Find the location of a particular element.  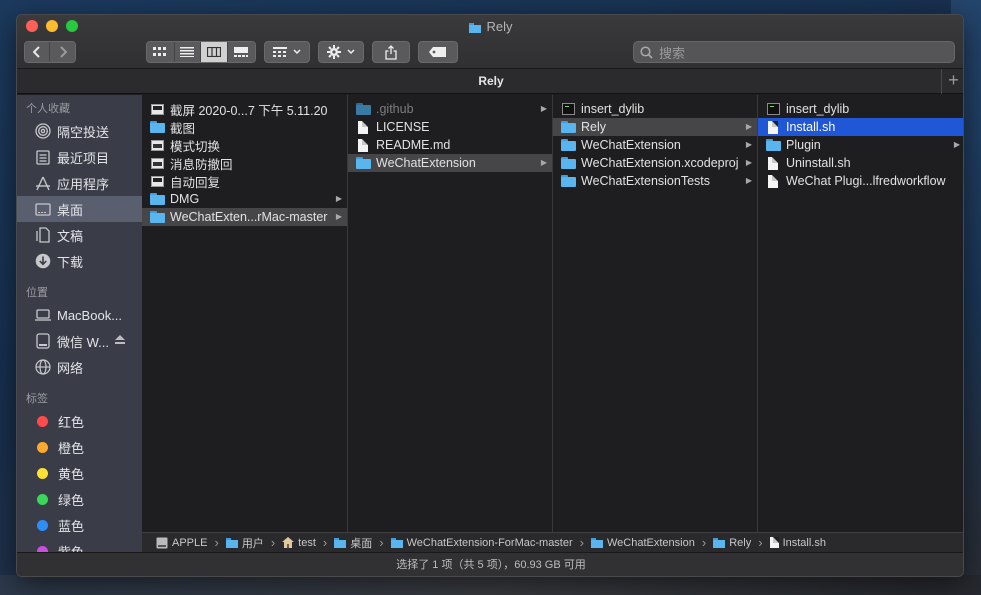

sidebar-section-header: 位置 is located at coordinates (37, 293).